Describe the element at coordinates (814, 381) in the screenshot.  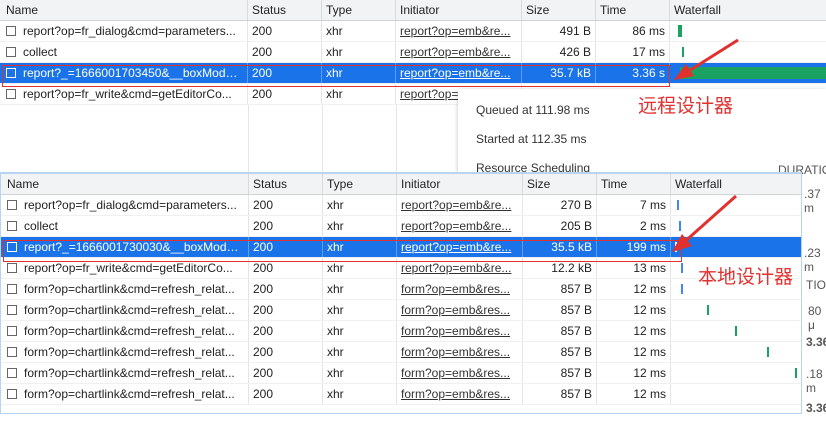
I see `side-label: .18 m` at that location.